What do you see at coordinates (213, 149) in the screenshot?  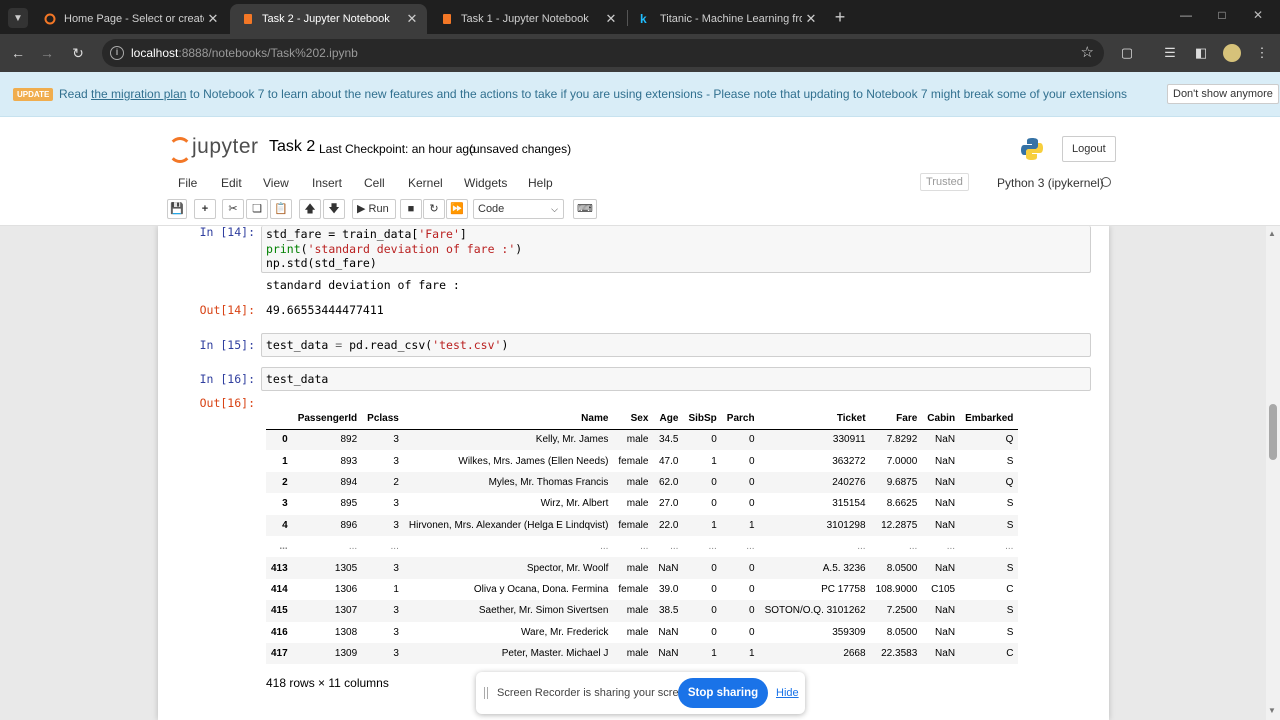 I see `jupyter-logo: jupyter` at bounding box center [213, 149].